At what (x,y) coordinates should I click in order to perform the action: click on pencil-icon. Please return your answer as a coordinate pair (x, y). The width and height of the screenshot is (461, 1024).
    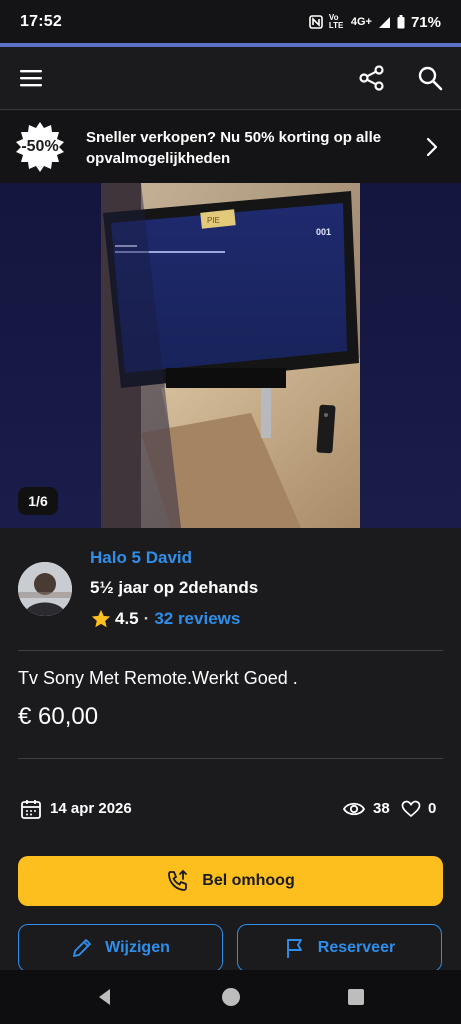
    Looking at the image, I should click on (82, 948).